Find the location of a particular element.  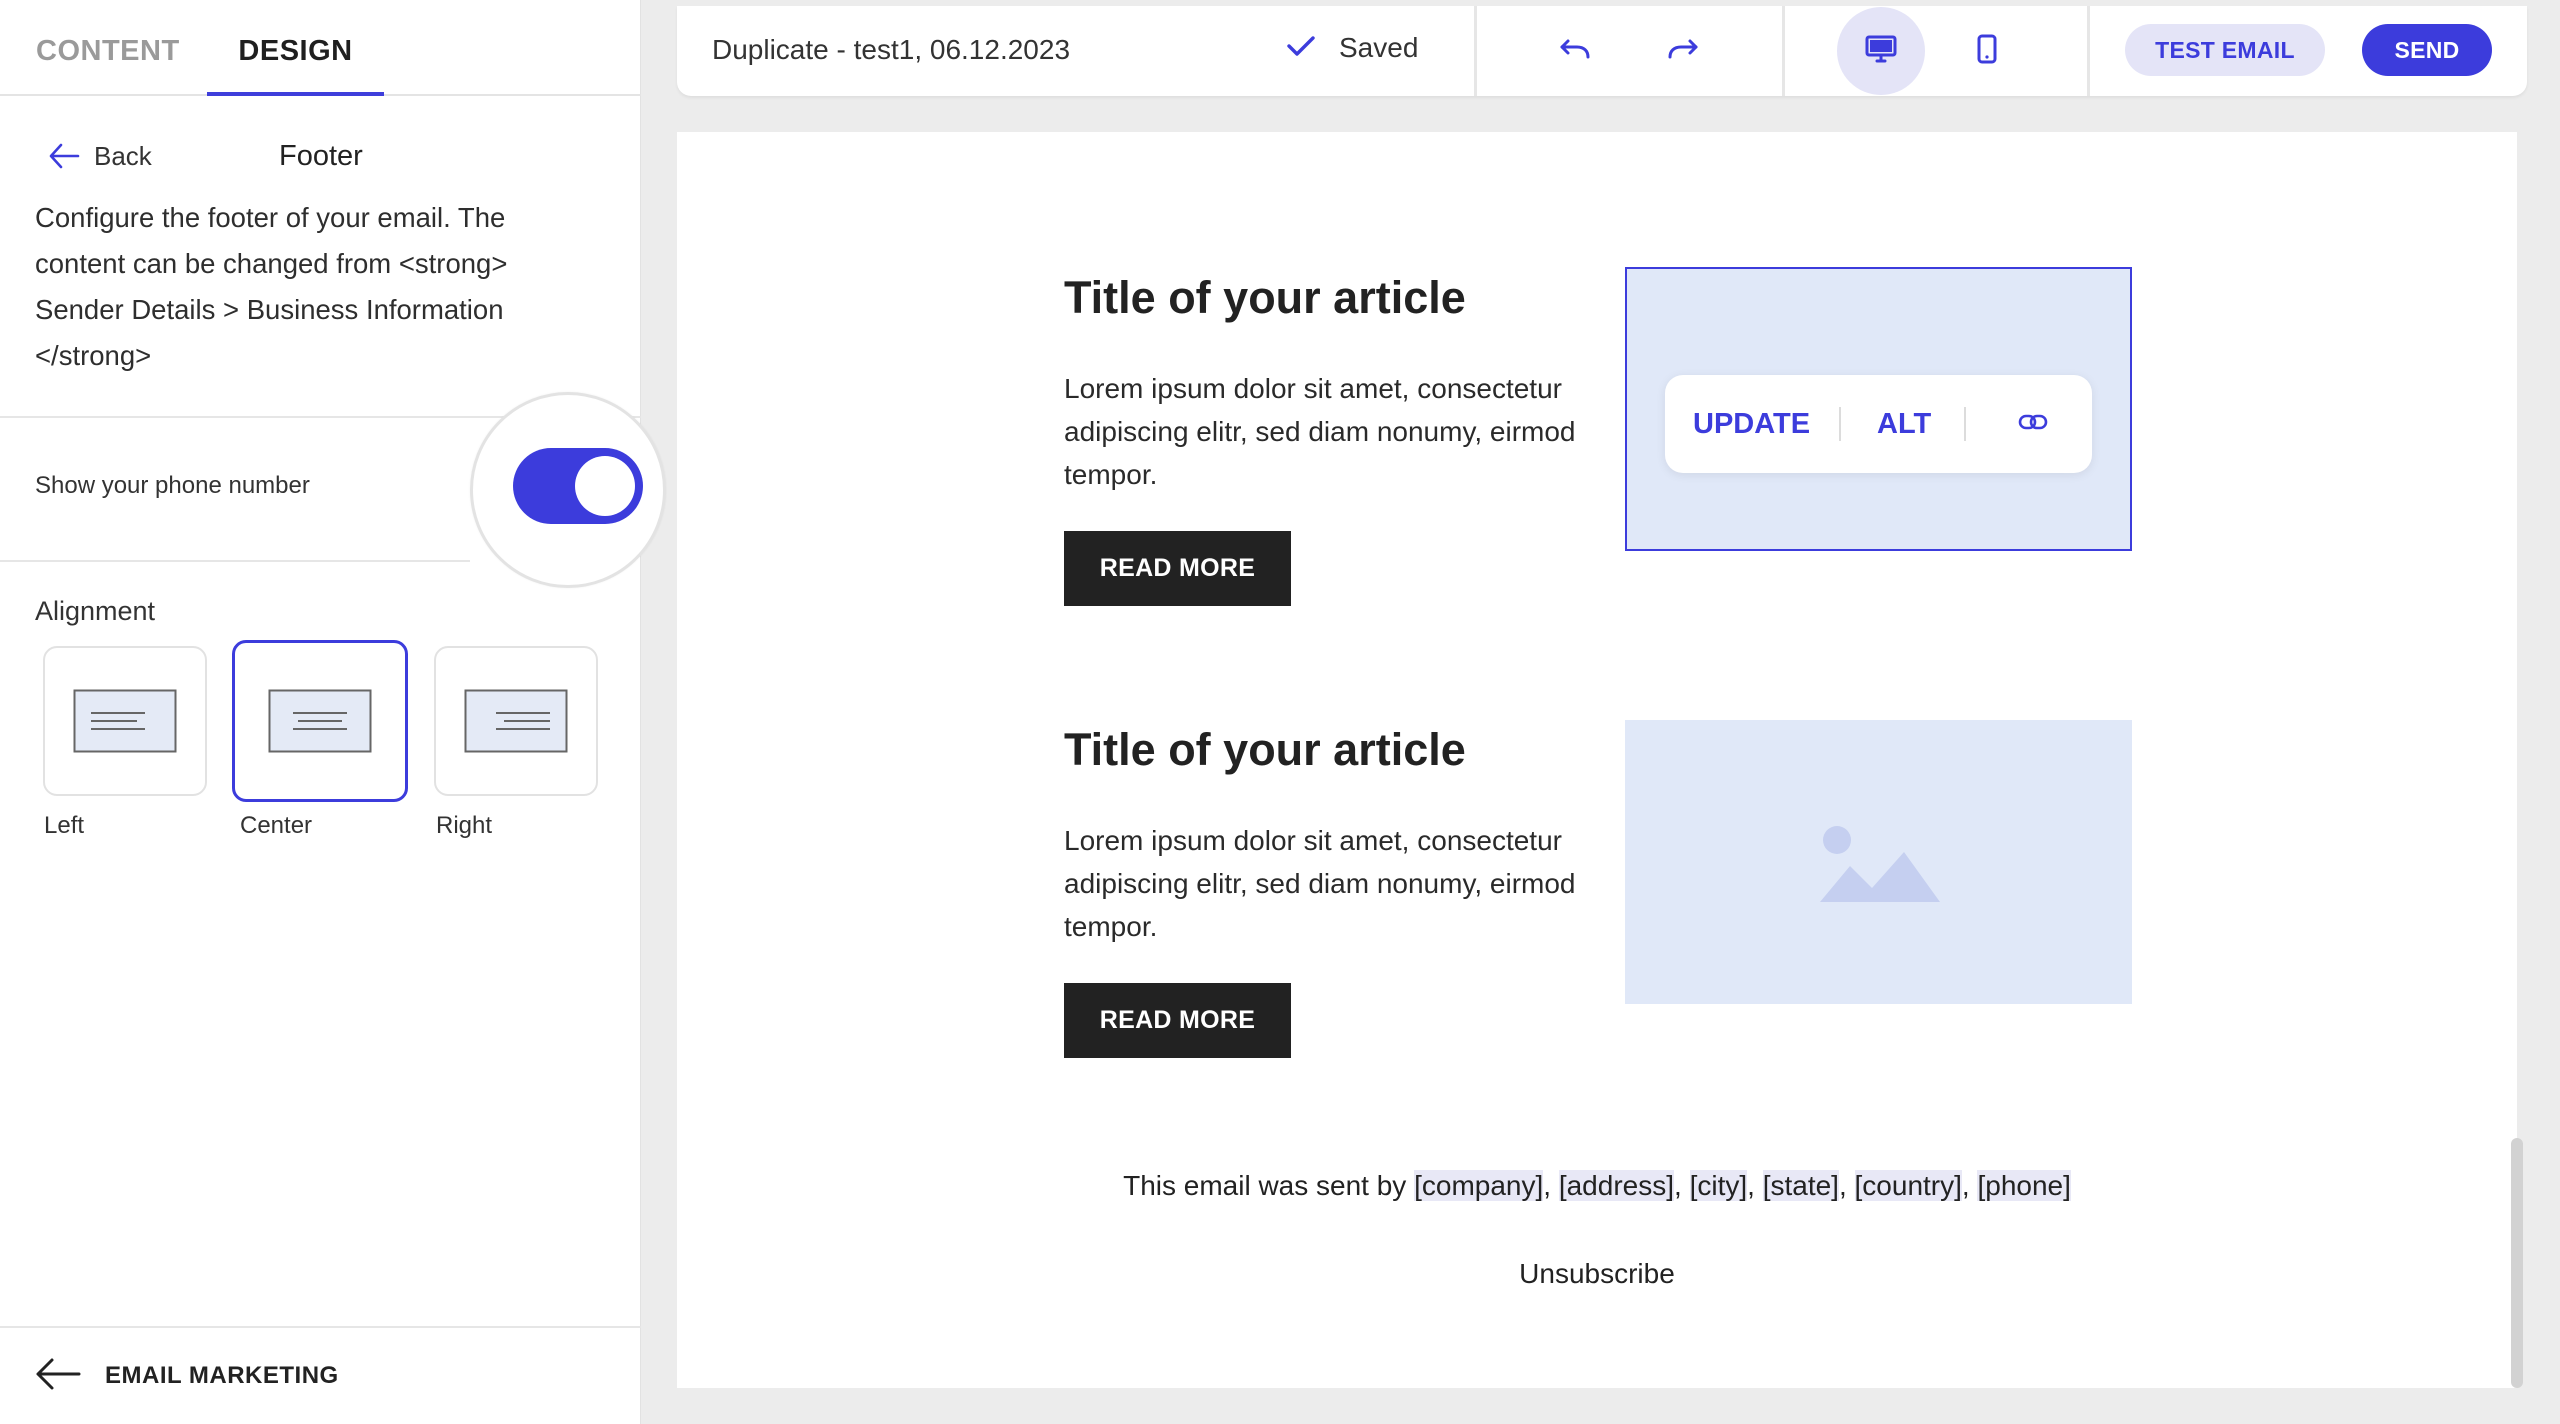

email-marketing-back-link: EMAIL MARKETING is located at coordinates (187, 1376).